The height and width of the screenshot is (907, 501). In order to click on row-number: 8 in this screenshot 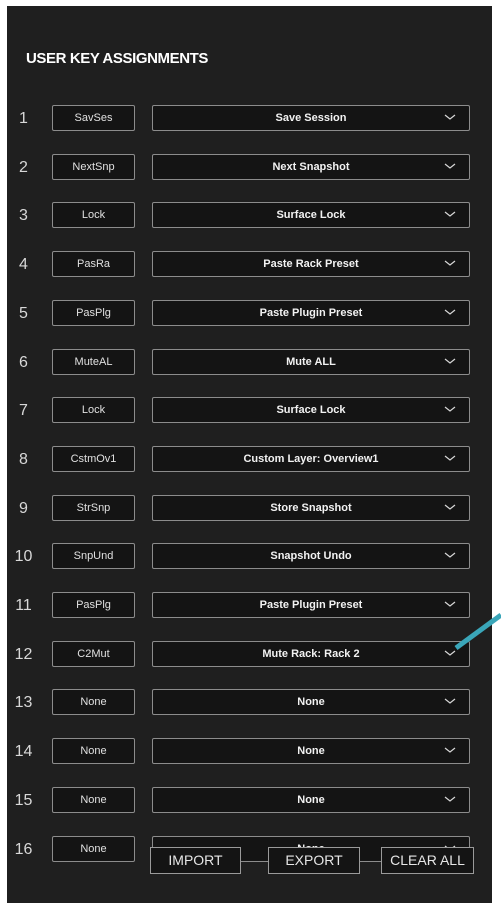, I will do `click(23, 459)`.